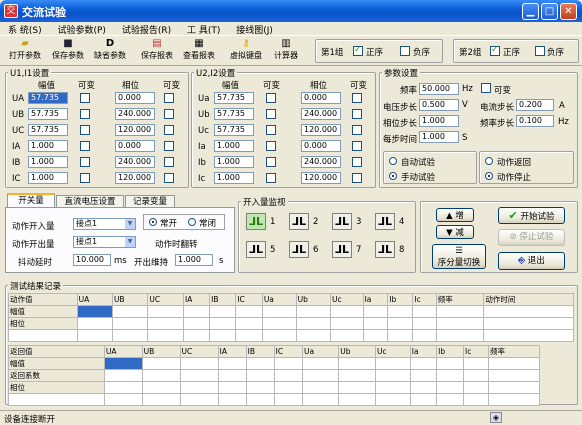  I want to click on virtual-keyboard-button: ⚷ 虚拟键盘, so click(246, 51).